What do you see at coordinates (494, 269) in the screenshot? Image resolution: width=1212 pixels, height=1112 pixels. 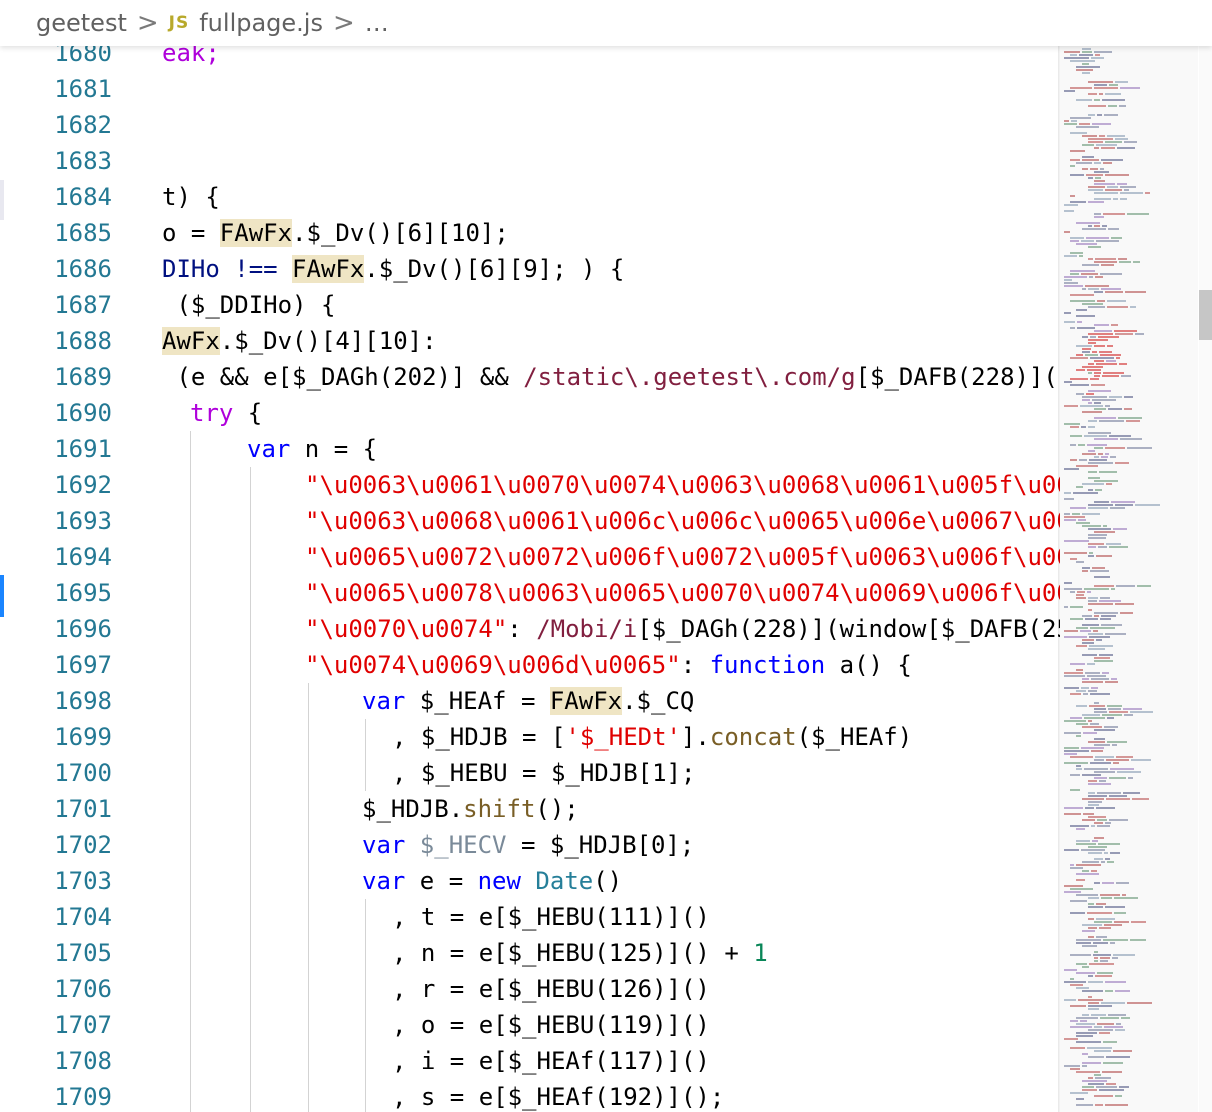 I see `code-text: .$_Dv()[6][9]; ) {` at bounding box center [494, 269].